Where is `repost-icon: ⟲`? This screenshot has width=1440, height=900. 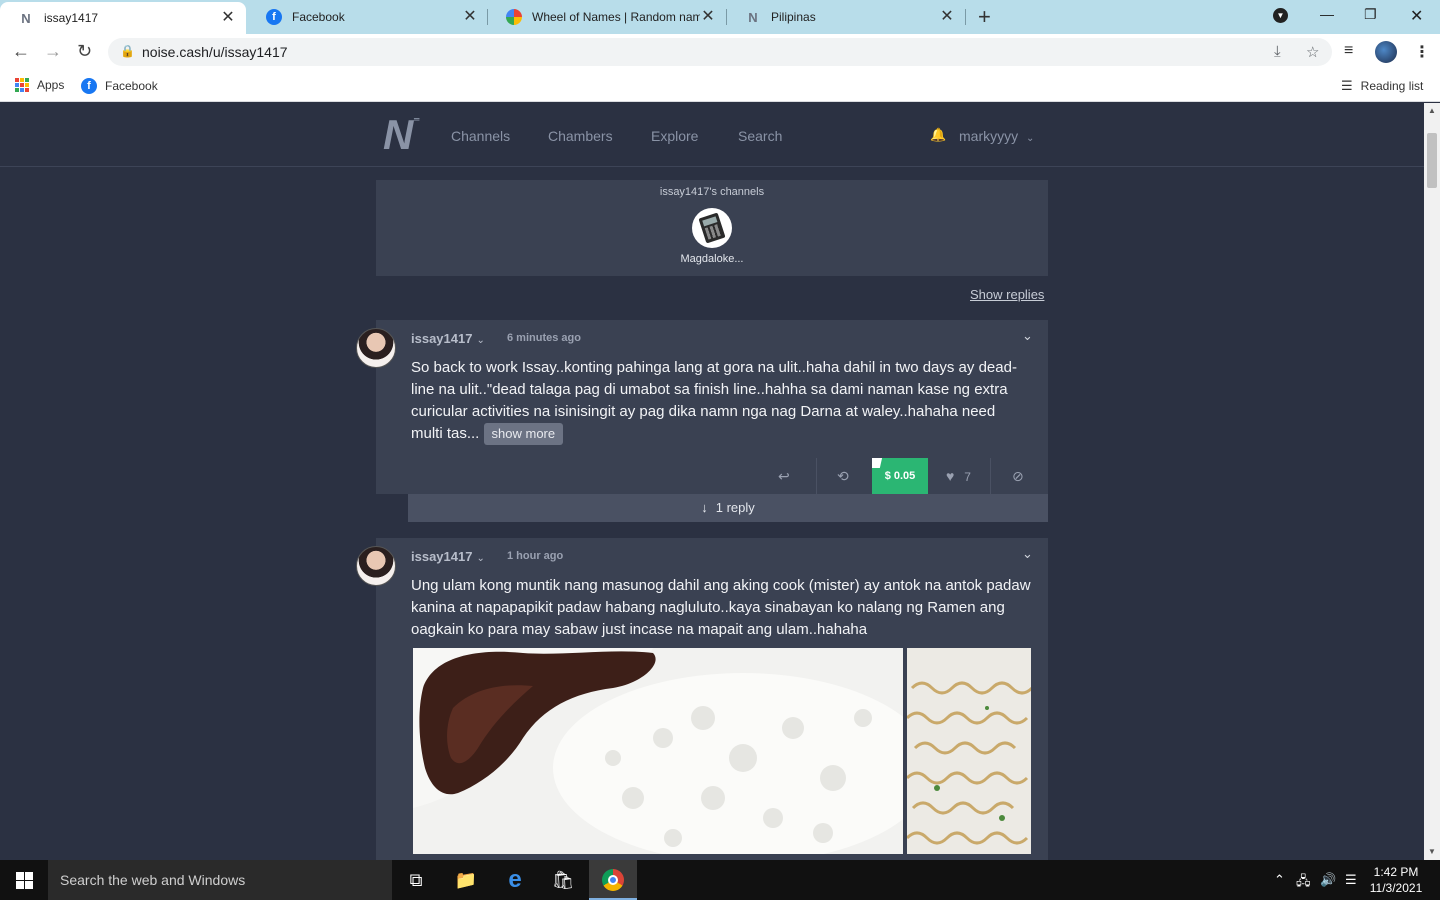 repost-icon: ⟲ is located at coordinates (843, 476).